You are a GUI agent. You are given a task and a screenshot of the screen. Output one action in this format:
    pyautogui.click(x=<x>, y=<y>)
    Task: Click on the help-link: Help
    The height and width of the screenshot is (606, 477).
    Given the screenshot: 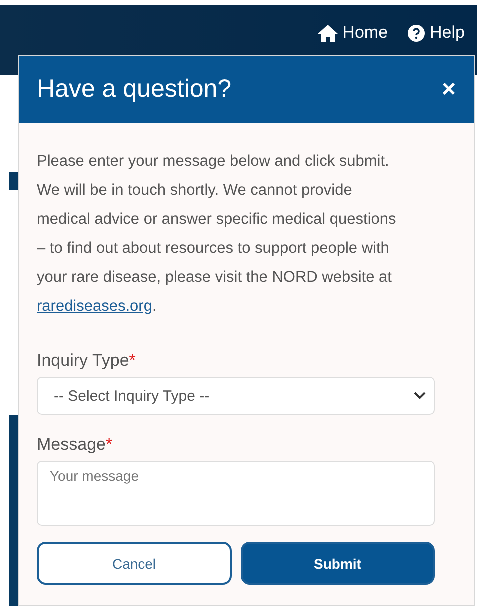 What is the action you would take?
    pyautogui.click(x=436, y=33)
    